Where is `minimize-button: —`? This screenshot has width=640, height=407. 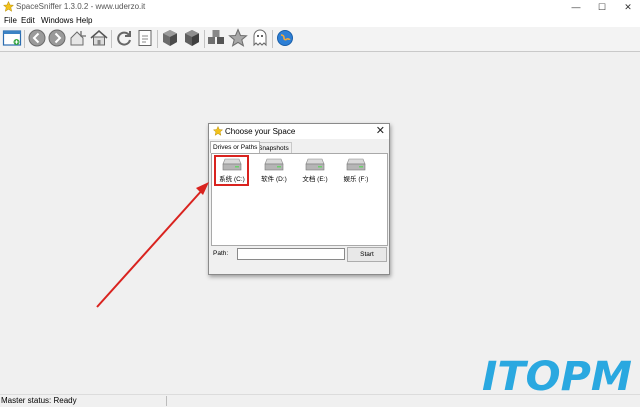 minimize-button: — is located at coordinates (576, 7).